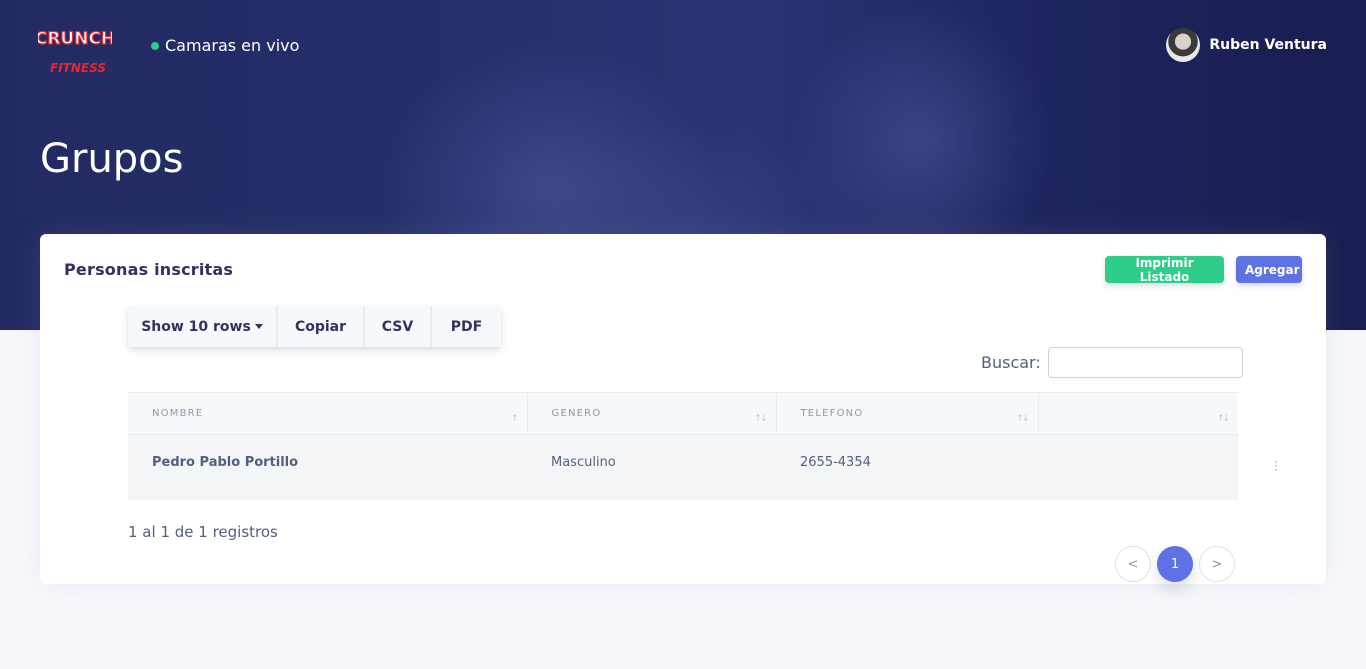  Describe the element at coordinates (1145, 362) in the screenshot. I see `search-input` at that location.